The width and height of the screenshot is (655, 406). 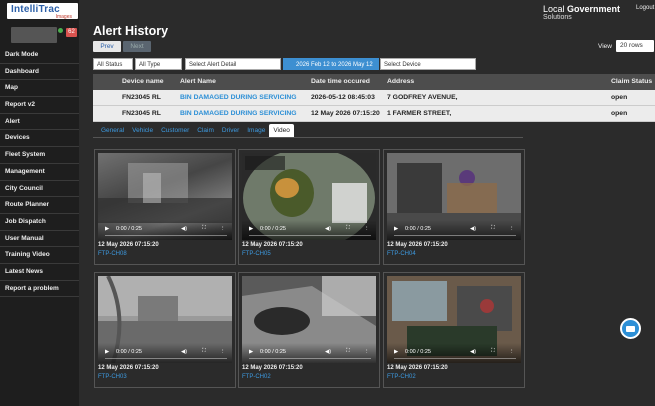 What do you see at coordinates (635, 46) in the screenshot?
I see `rows-per-page-select: 20 rows` at bounding box center [635, 46].